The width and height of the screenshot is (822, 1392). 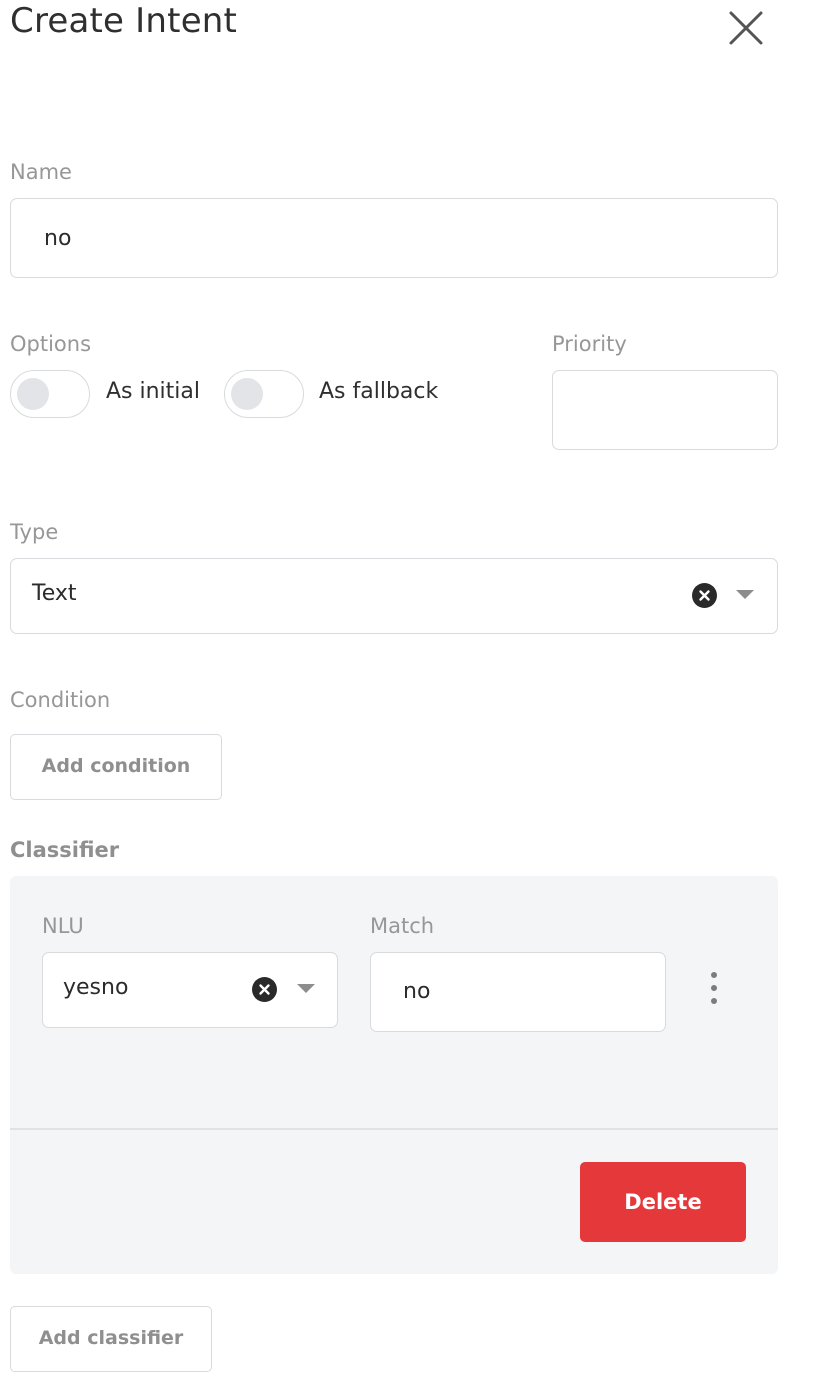 I want to click on as-fallback-toggle, so click(x=264, y=394).